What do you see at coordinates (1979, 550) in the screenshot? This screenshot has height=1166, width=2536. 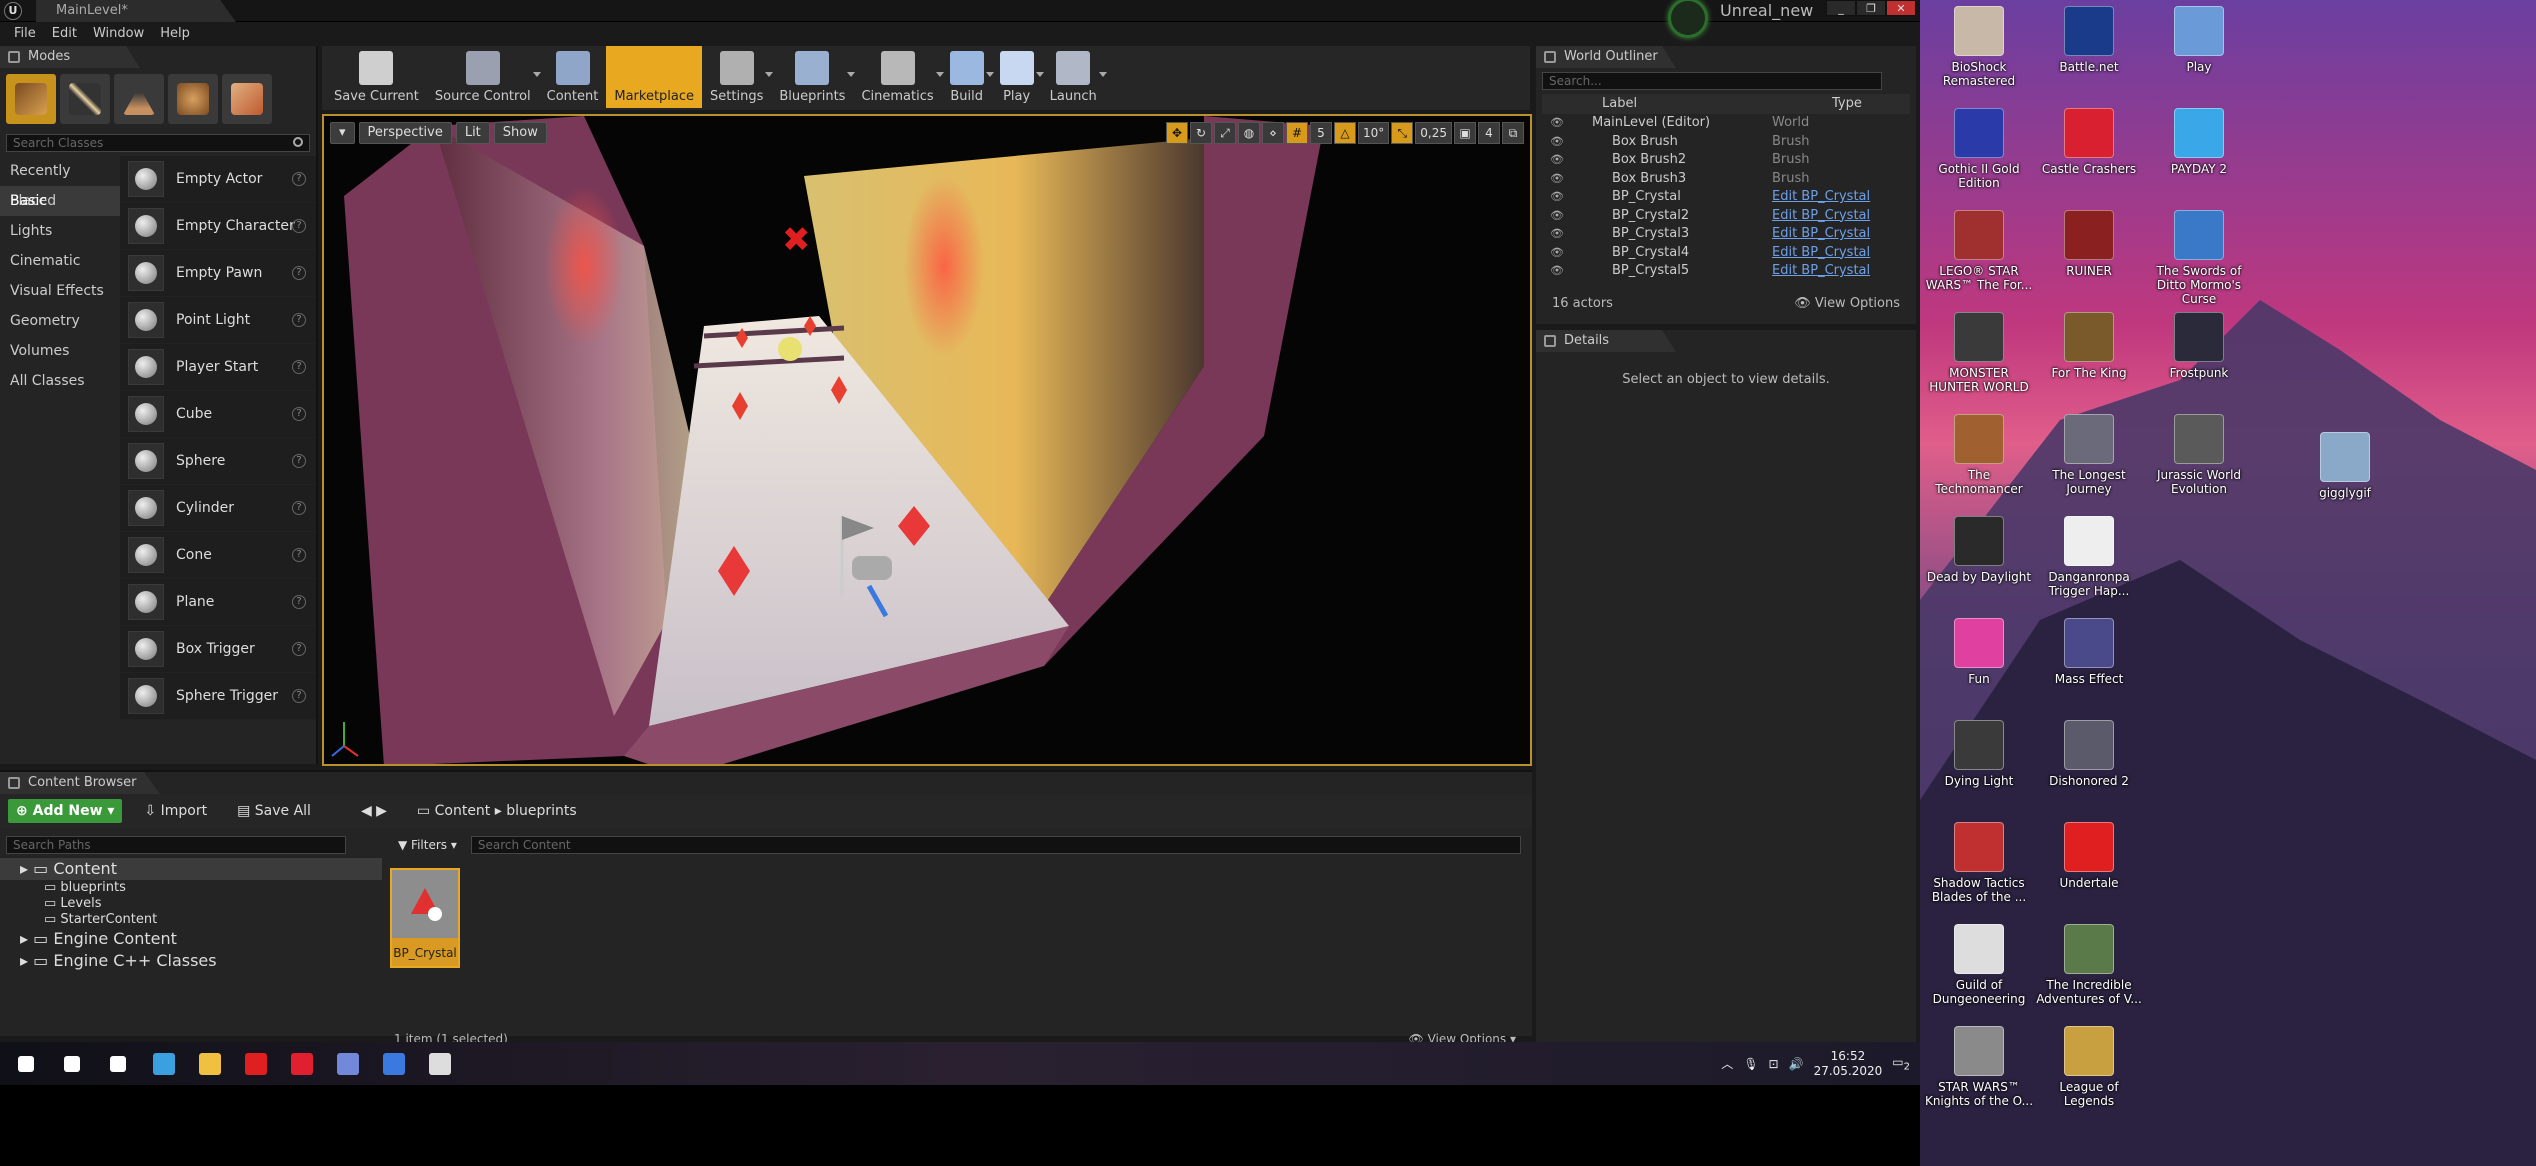 I see `desktop-icon-dead-by-daylight: Dead by Daylight` at bounding box center [1979, 550].